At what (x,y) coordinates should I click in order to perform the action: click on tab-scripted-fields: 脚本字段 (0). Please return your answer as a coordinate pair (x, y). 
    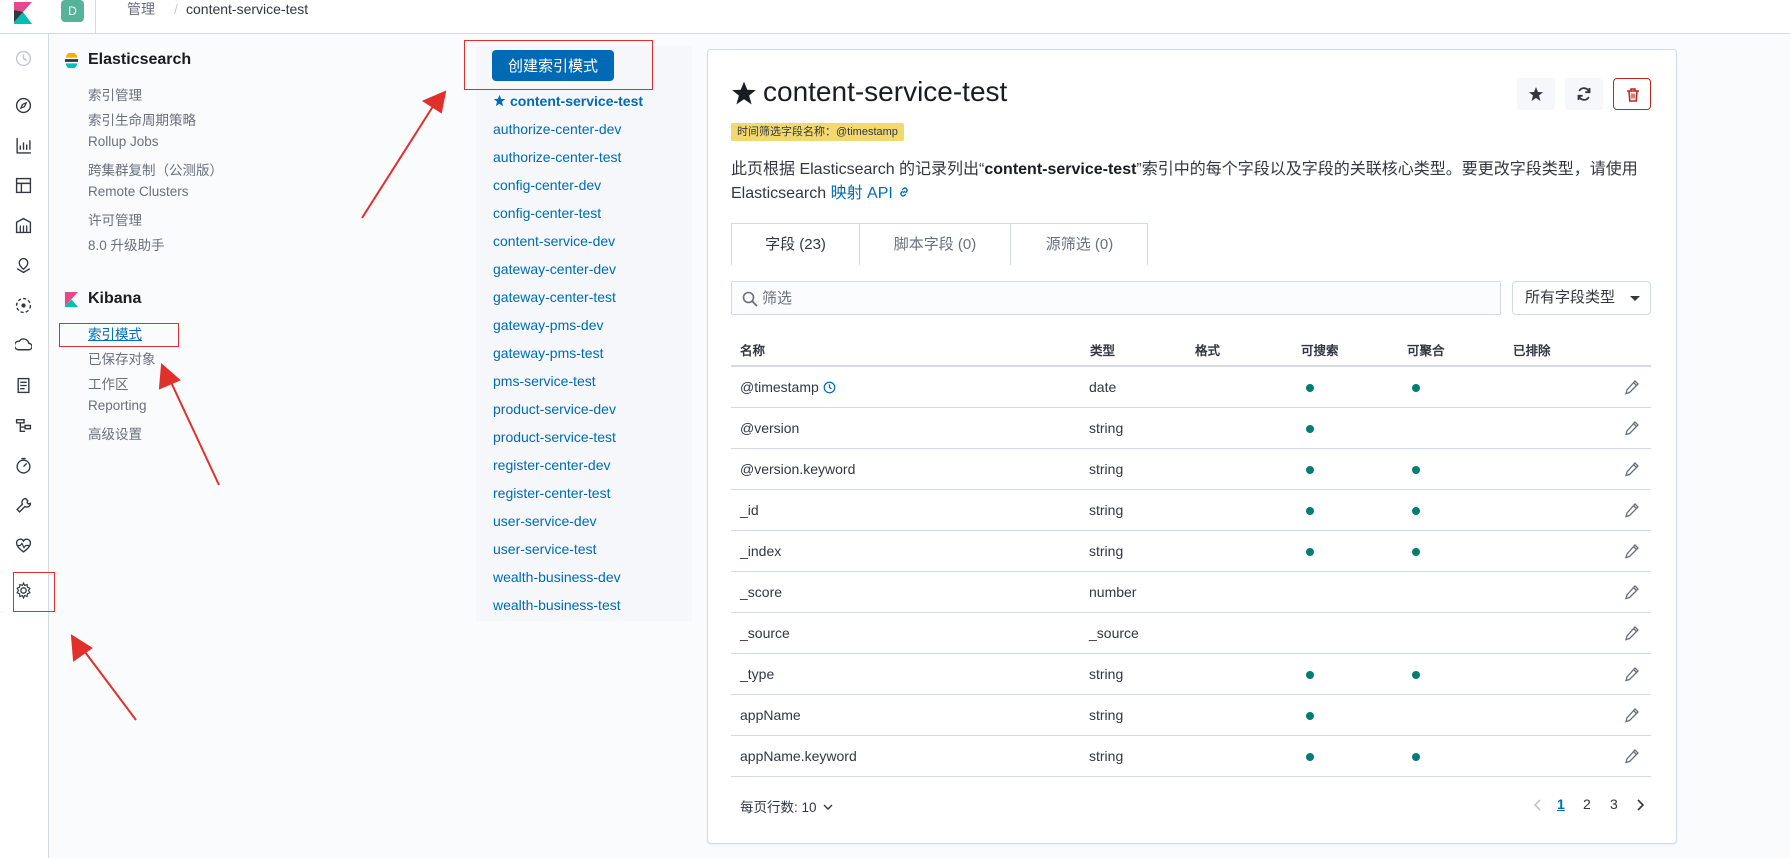
    Looking at the image, I should click on (935, 244).